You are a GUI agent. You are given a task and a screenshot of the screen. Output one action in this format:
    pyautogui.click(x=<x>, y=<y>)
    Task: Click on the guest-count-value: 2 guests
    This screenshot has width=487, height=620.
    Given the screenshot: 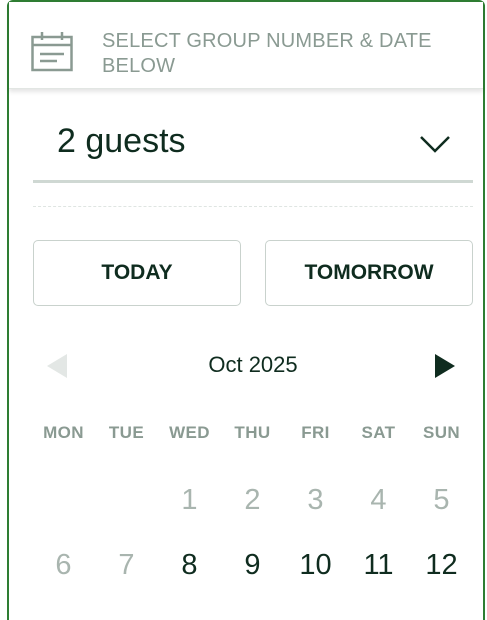 What is the action you would take?
    pyautogui.click(x=121, y=141)
    